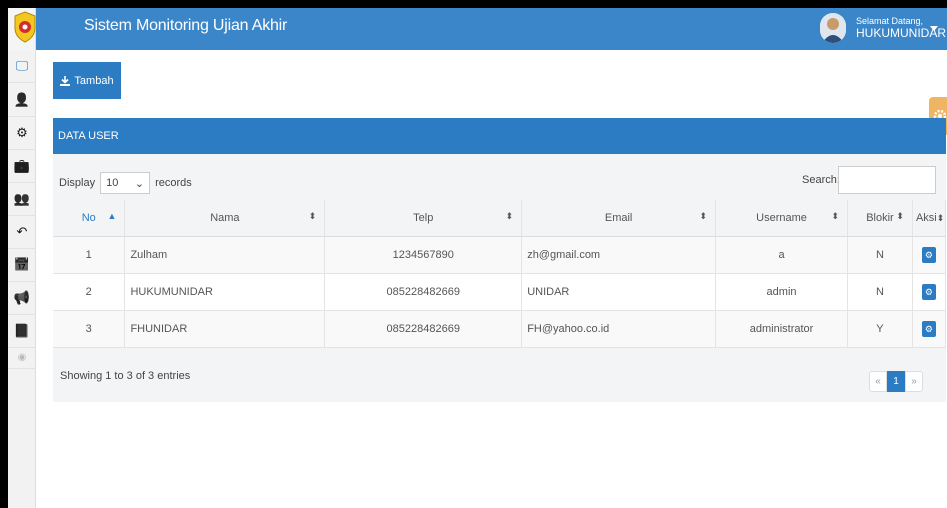 Image resolution: width=947 pixels, height=508 pixels. I want to click on sidebar-item-users: 👥, so click(22, 199).